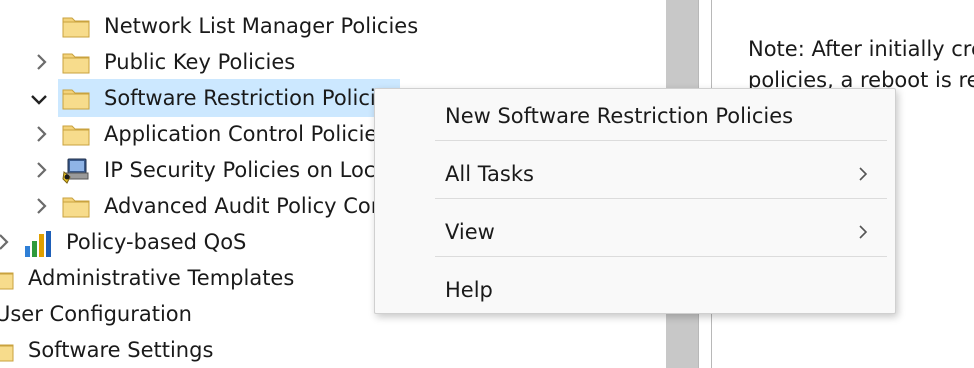  I want to click on tree-item-administrative-templates: Administrative Templates, so click(147, 278).